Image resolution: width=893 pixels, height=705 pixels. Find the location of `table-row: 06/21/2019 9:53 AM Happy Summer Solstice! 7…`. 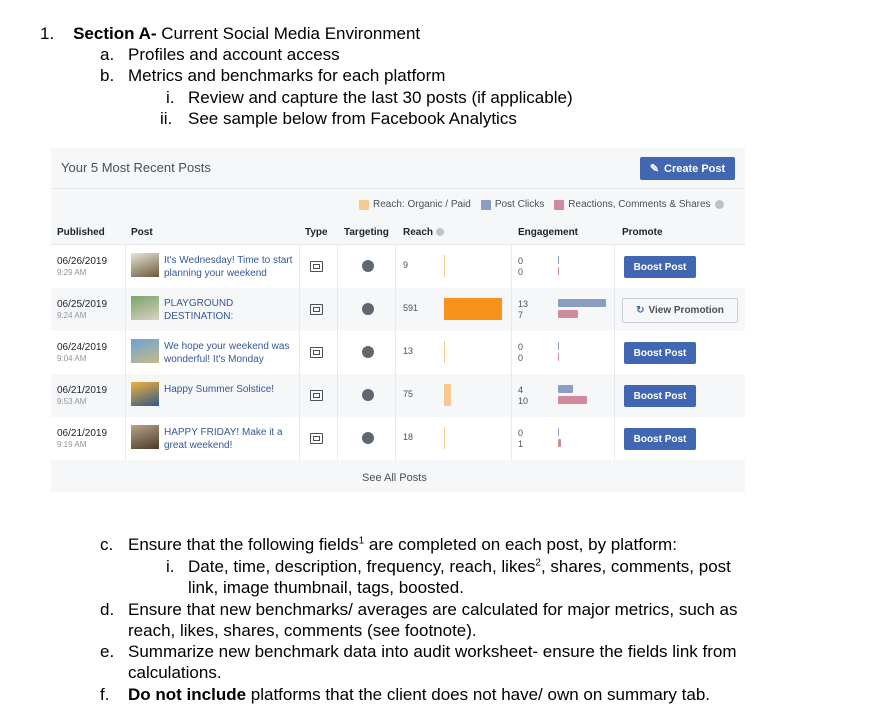

table-row: 06/21/2019 9:53 AM Happy Summer Solstice! 7… is located at coordinates (398, 396).